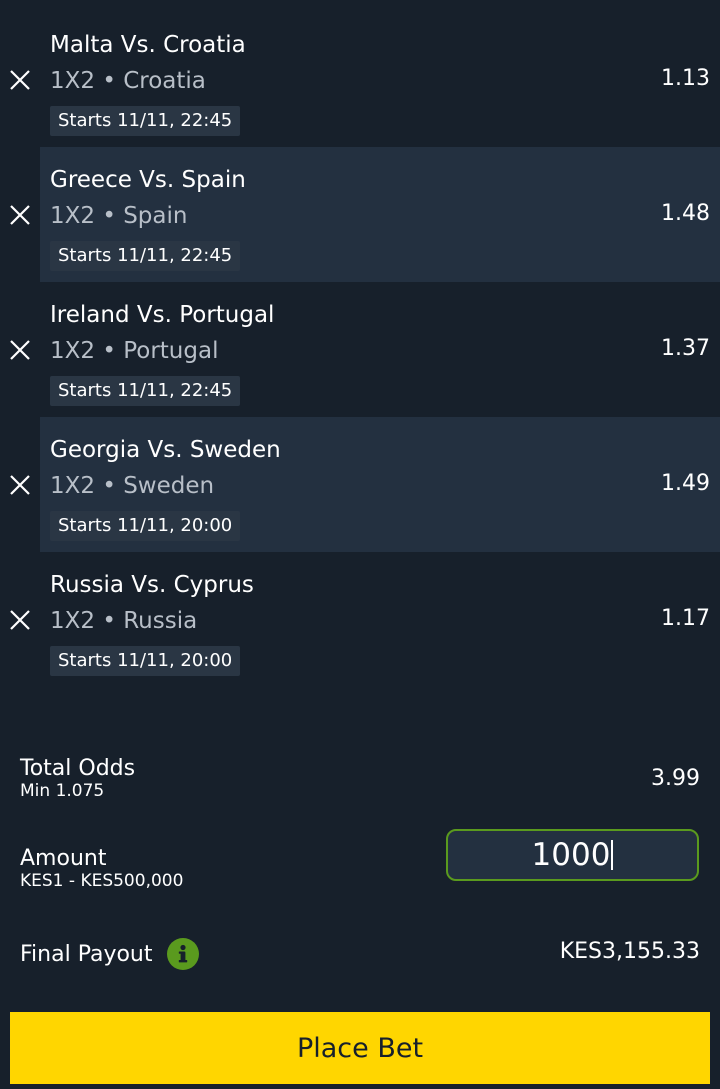  Describe the element at coordinates (148, 180) in the screenshot. I see `selection-match: Greece Vs. Spain` at that location.